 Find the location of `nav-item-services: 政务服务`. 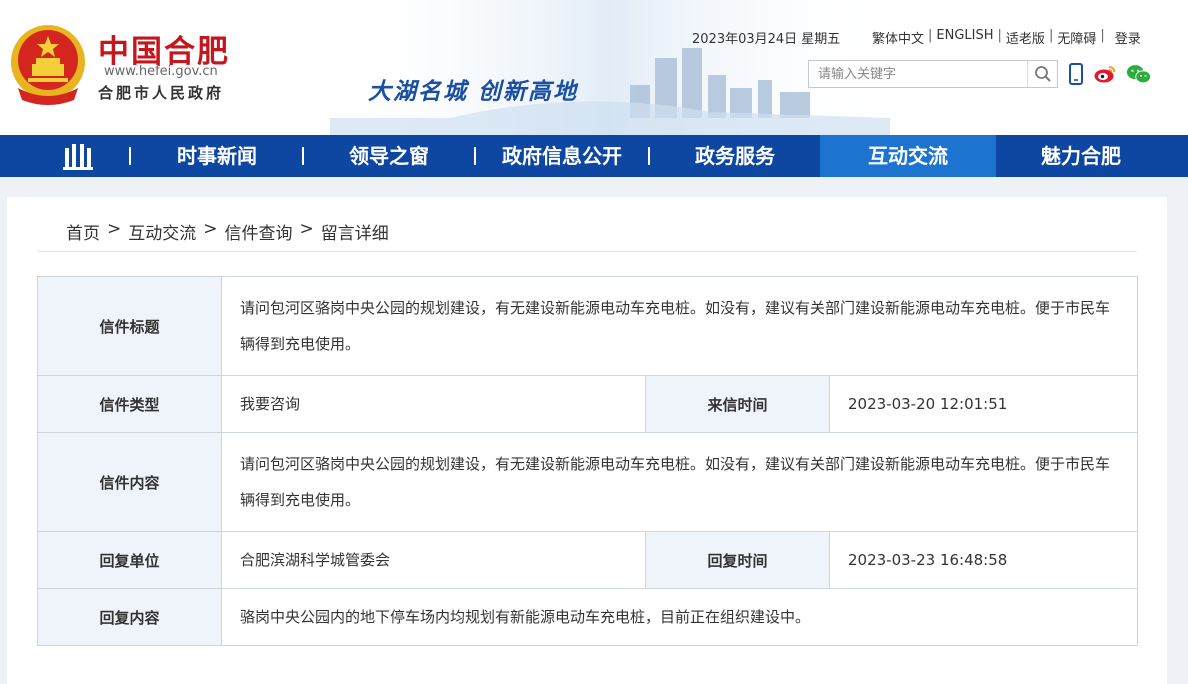

nav-item-services: 政务服务 is located at coordinates (735, 156).